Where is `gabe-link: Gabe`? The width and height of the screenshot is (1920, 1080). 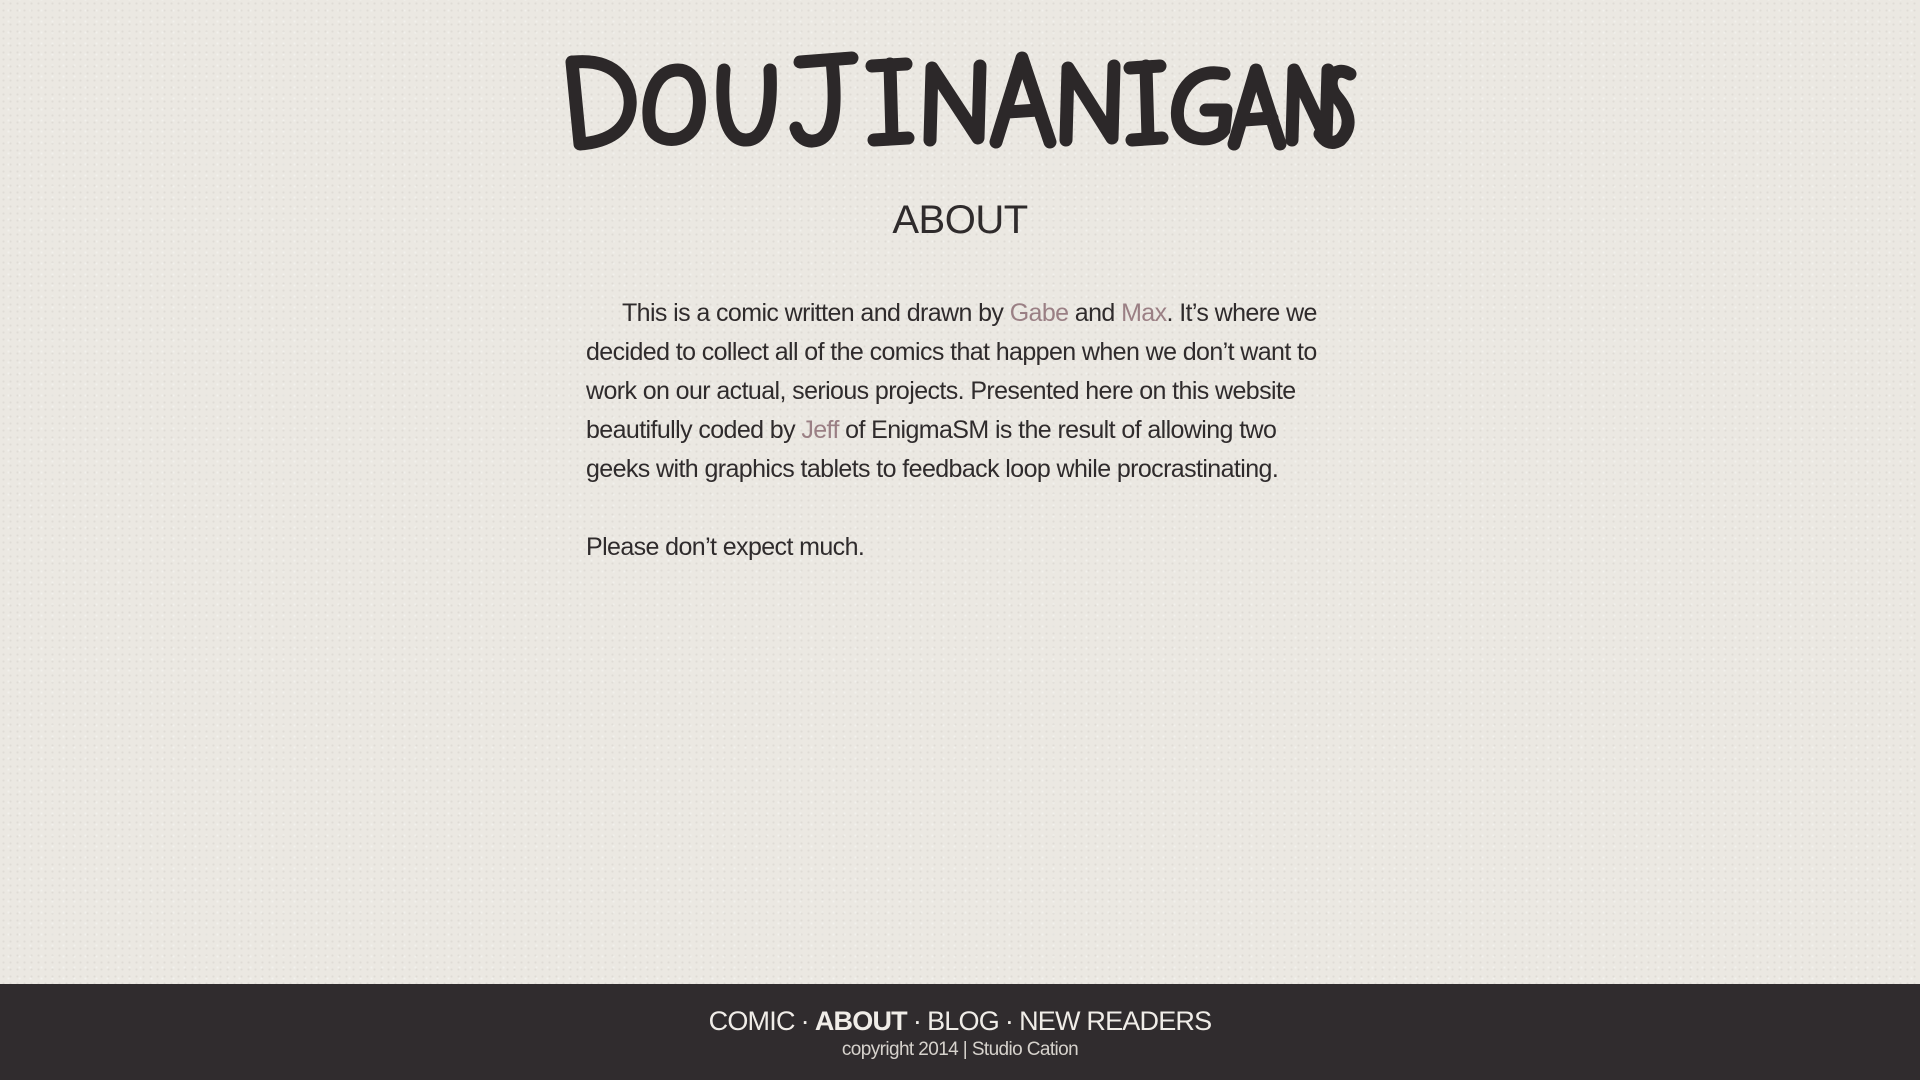 gabe-link: Gabe is located at coordinates (1039, 313).